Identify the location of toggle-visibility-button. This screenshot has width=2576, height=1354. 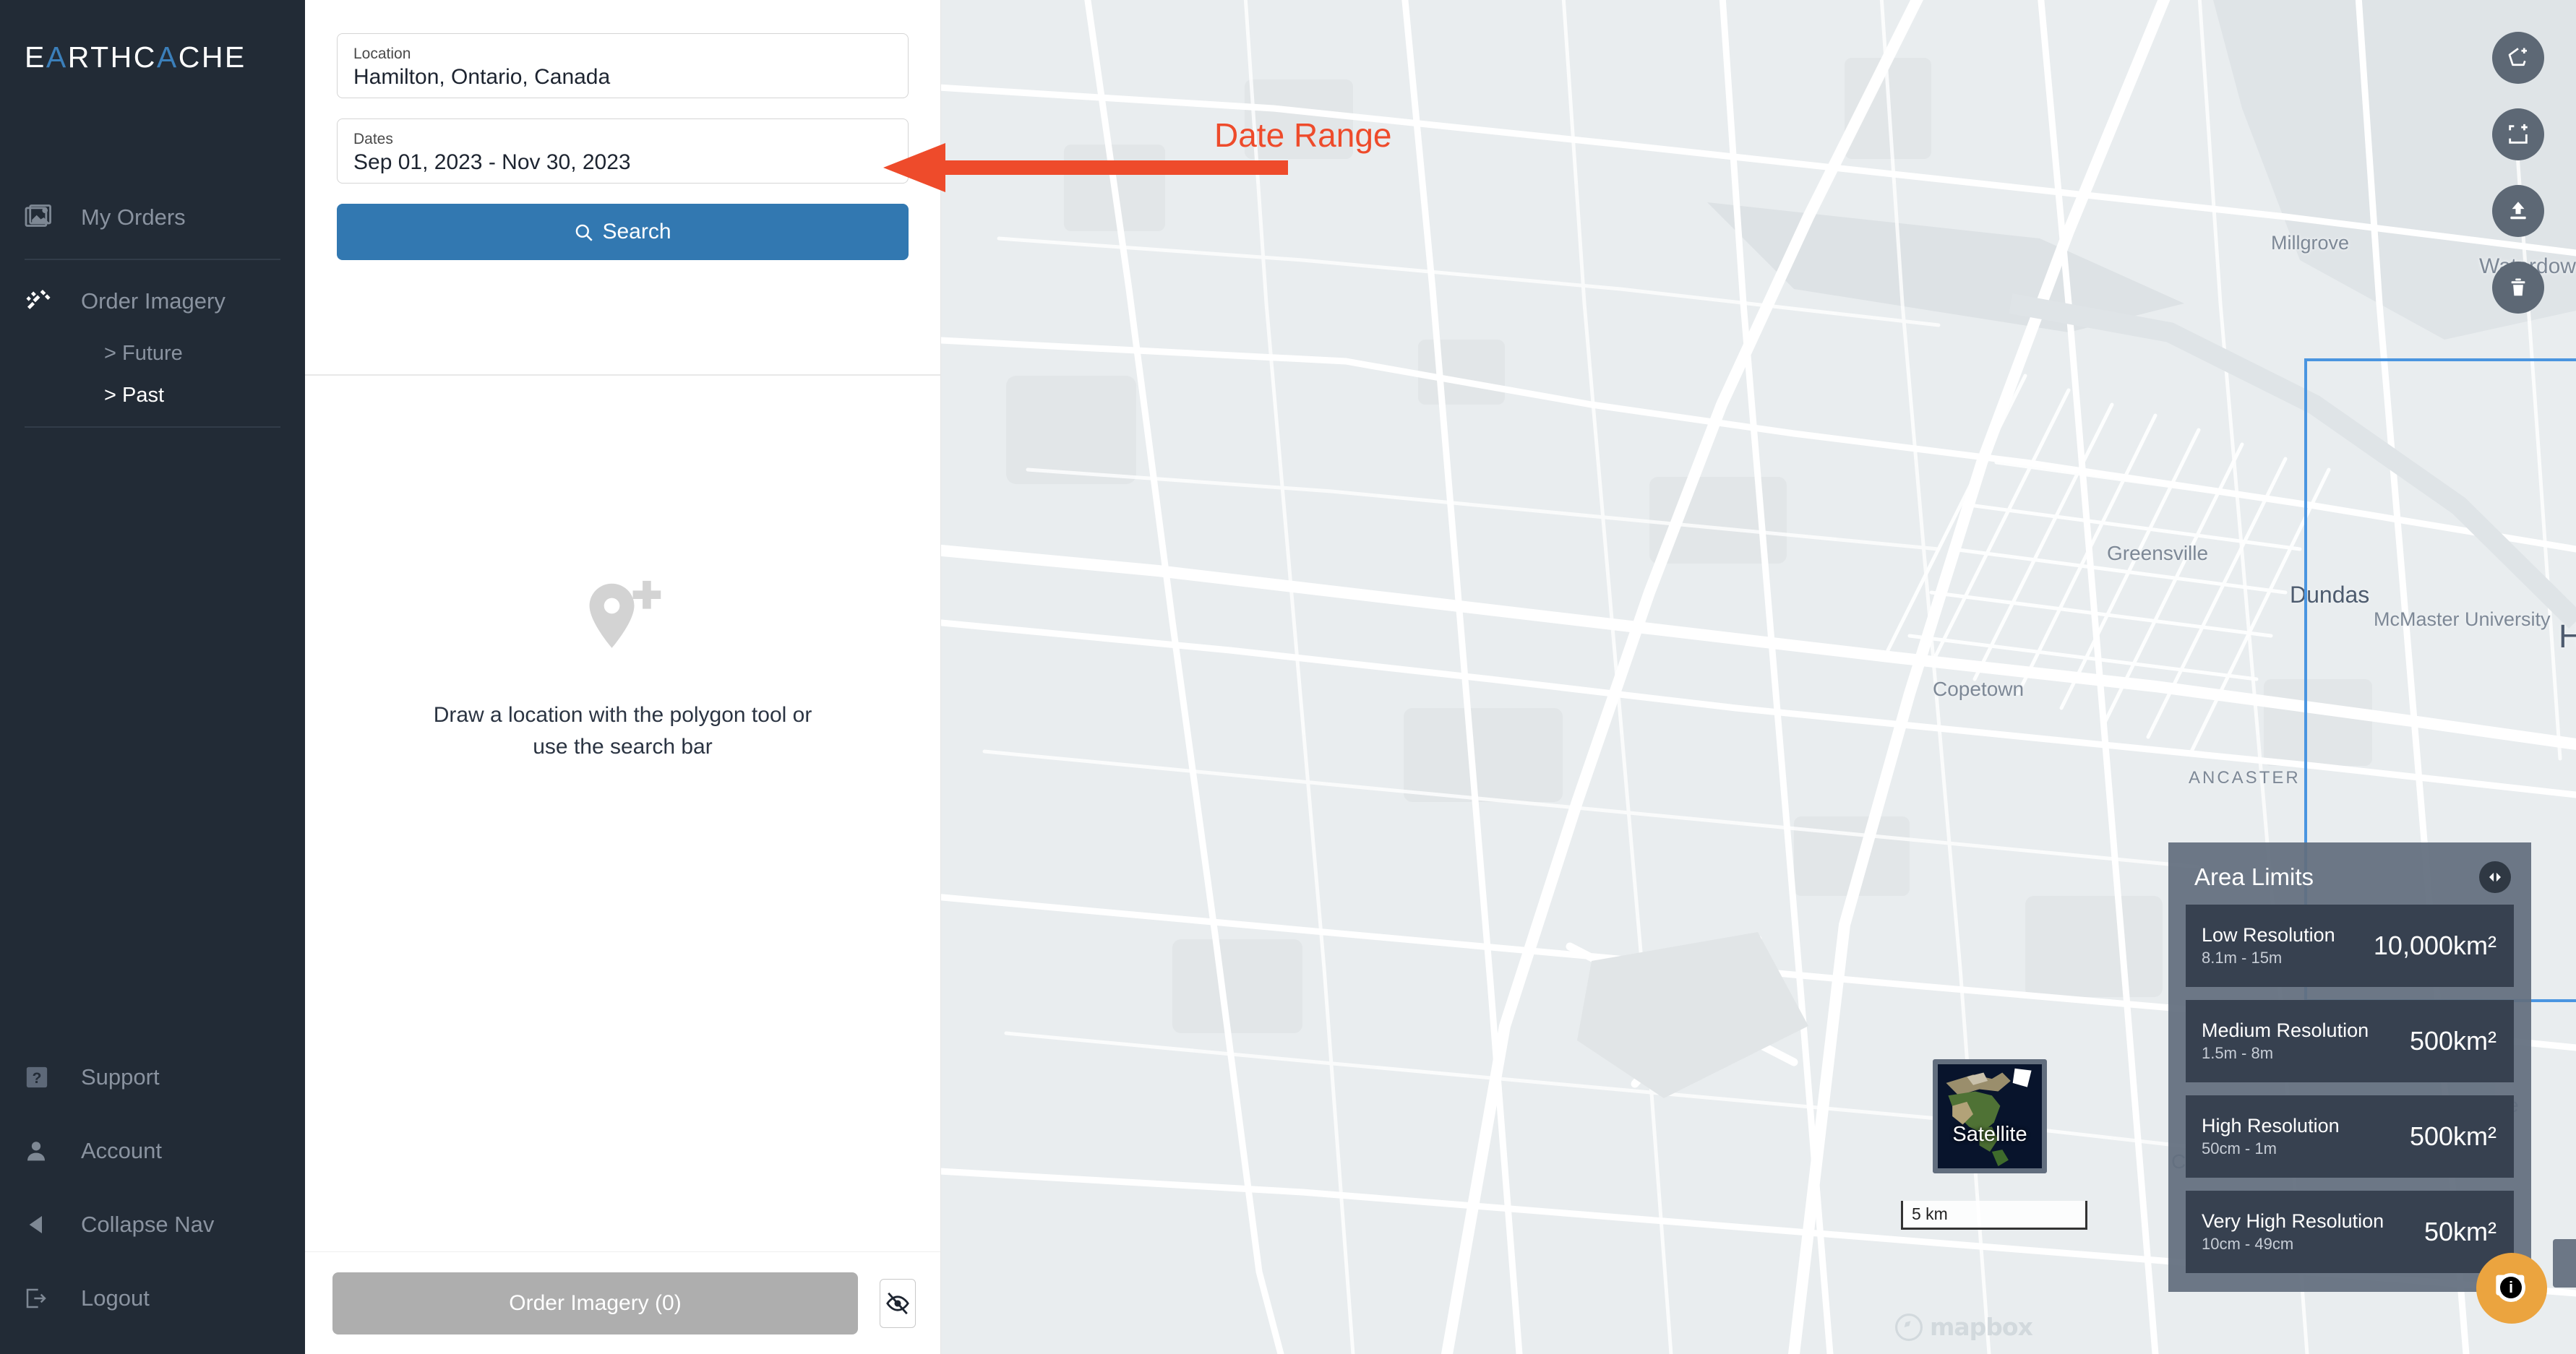
(898, 1303).